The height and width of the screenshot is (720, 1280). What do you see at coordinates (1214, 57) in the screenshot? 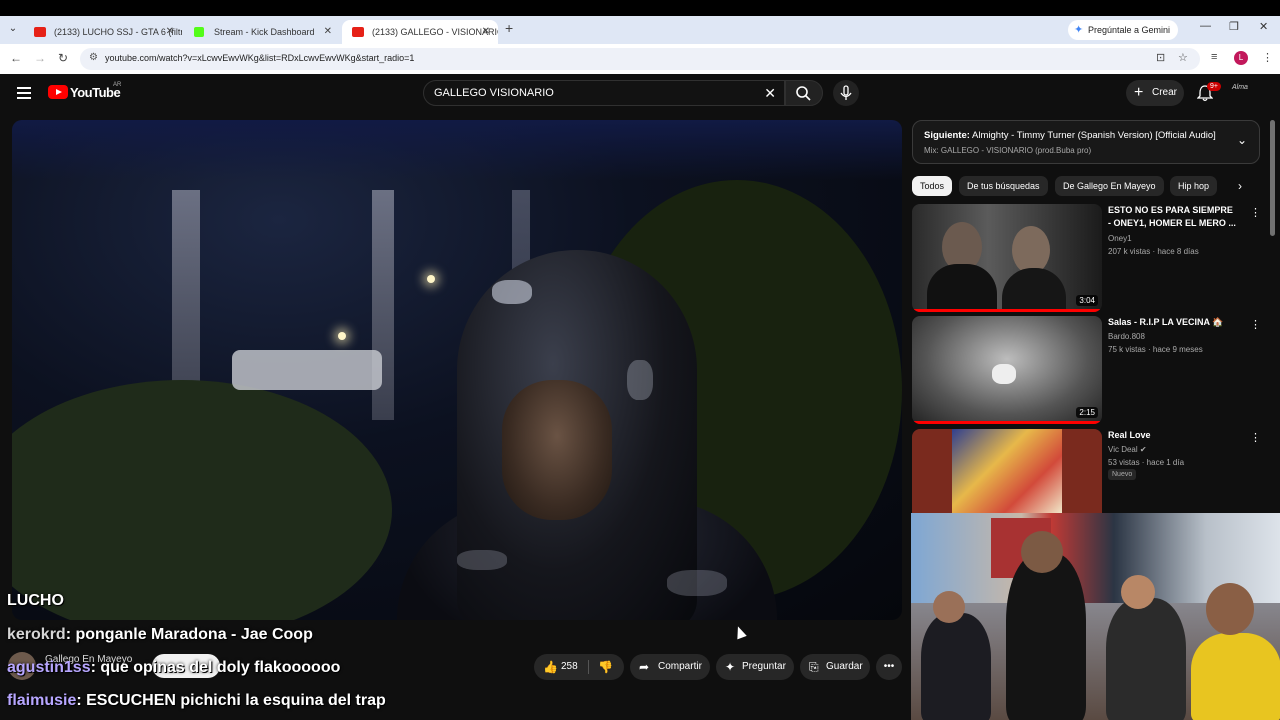
I see `media-controls-icon: ≡` at bounding box center [1214, 57].